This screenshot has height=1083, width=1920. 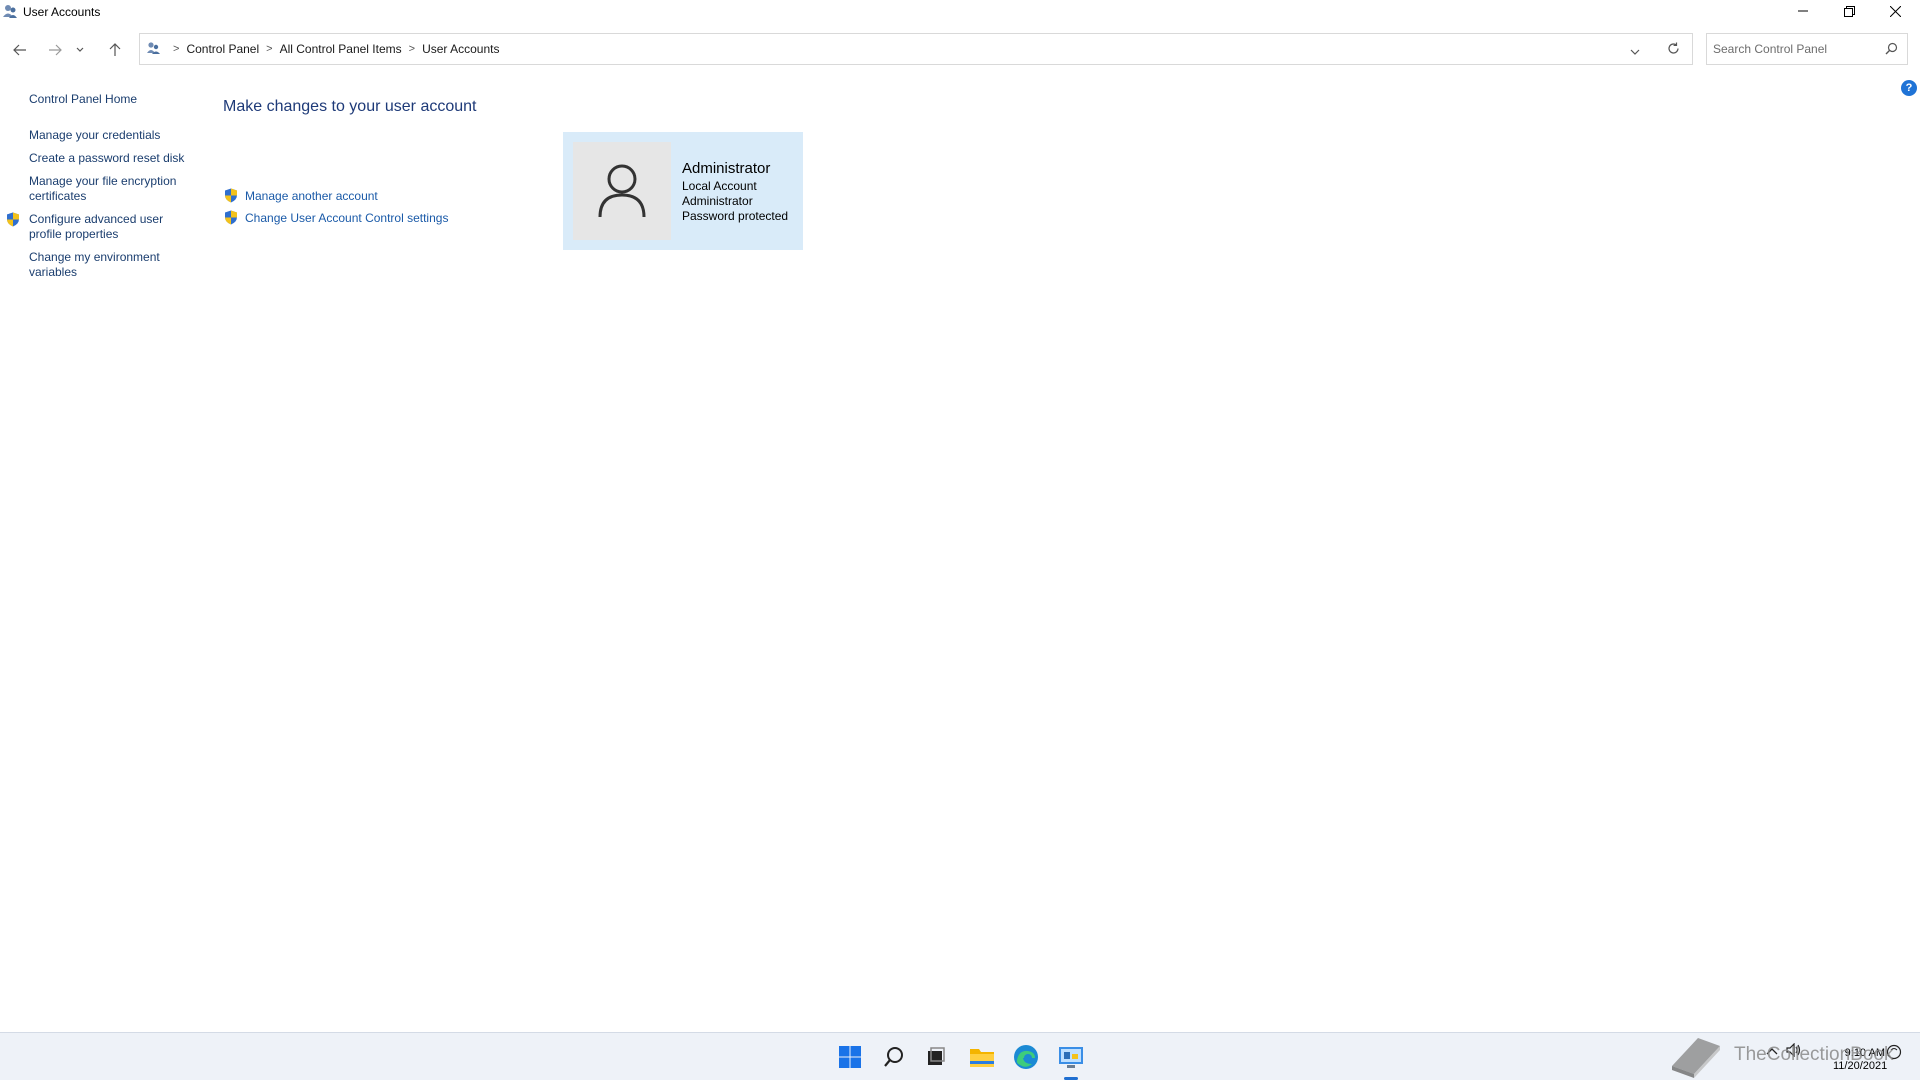 What do you see at coordinates (311, 196) in the screenshot?
I see `manage-another-account-link: Manage another account` at bounding box center [311, 196].